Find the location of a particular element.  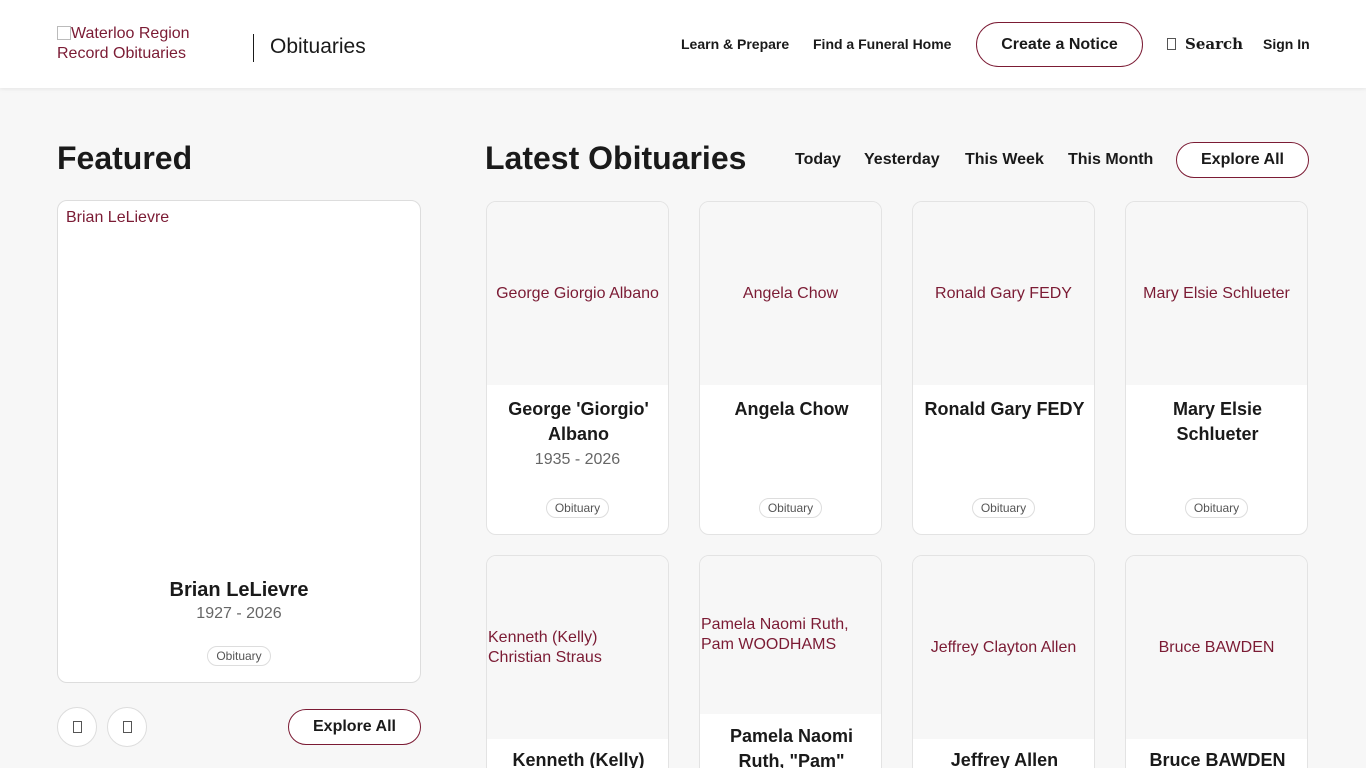

search-label: Search is located at coordinates (1214, 44).